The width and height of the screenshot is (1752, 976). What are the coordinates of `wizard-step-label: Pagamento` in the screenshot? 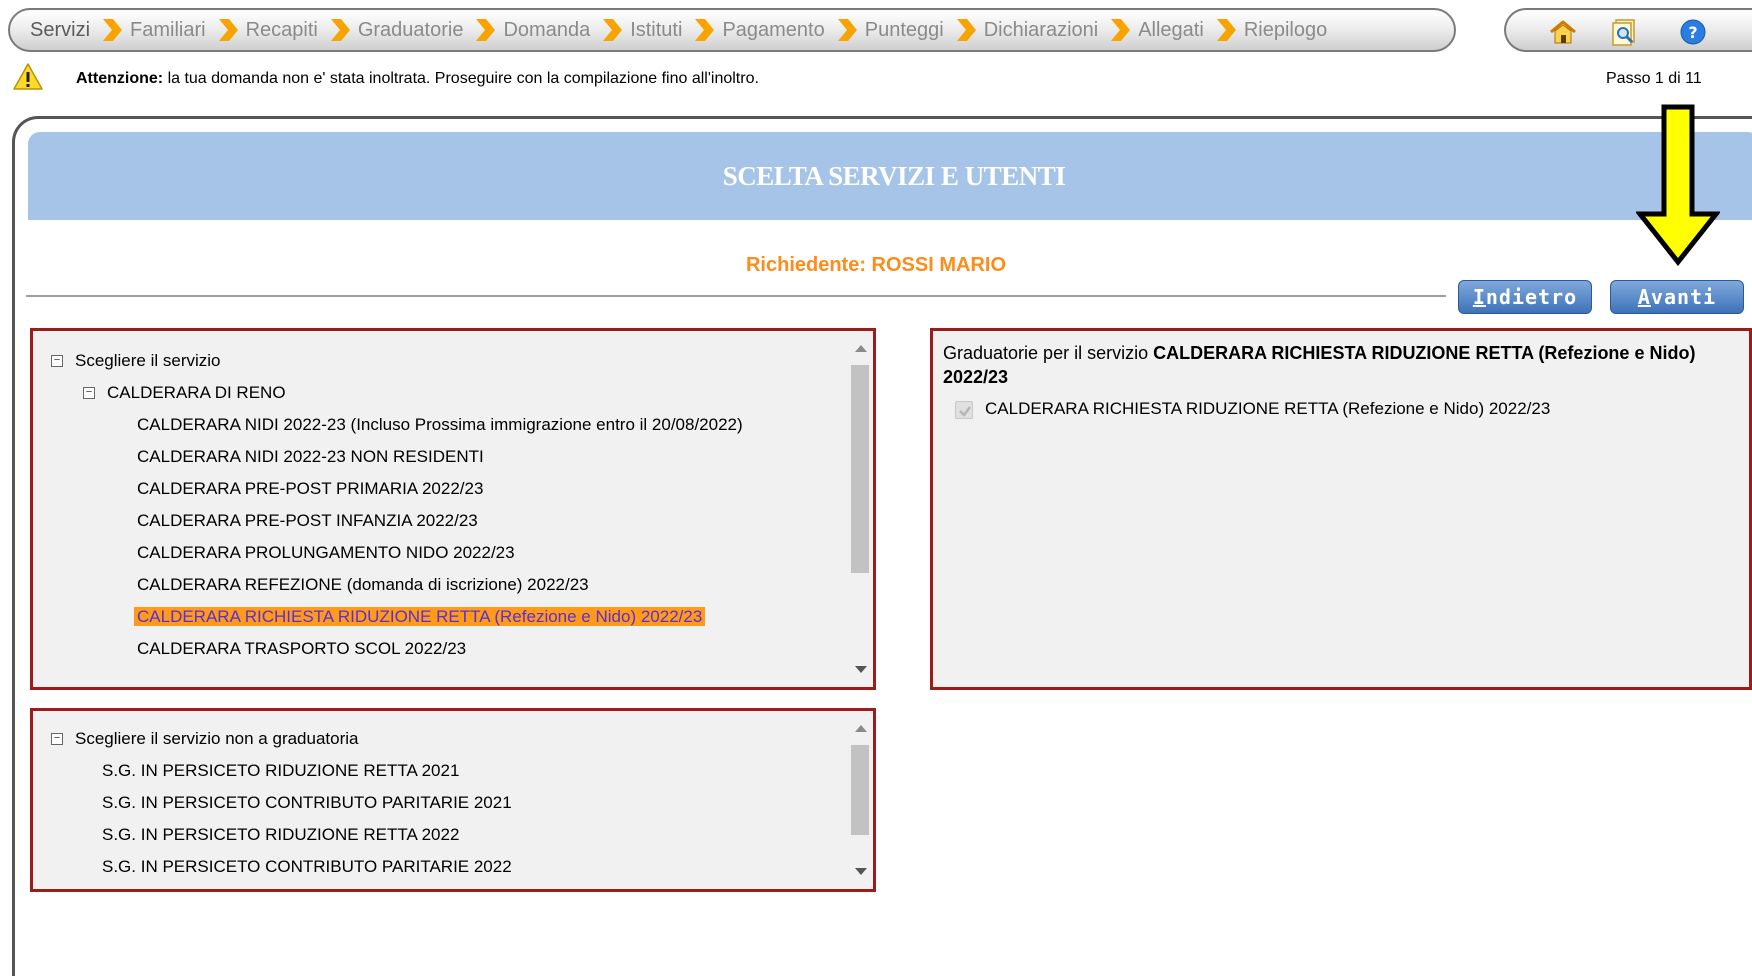 It's located at (773, 29).